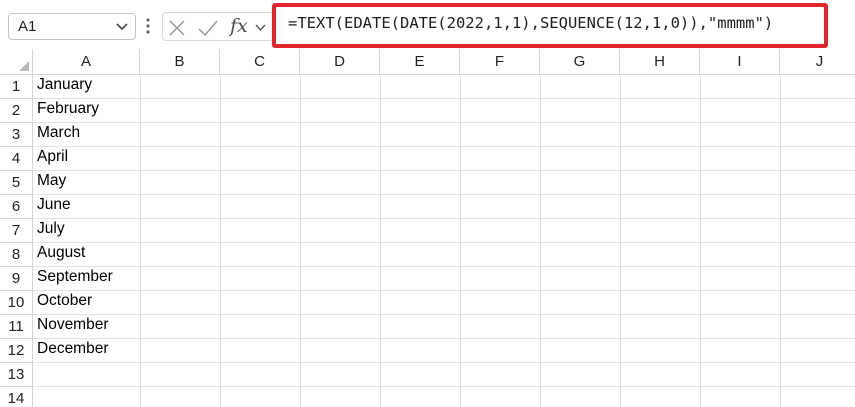 The height and width of the screenshot is (407, 855). I want to click on formula-controls: fx, so click(217, 26).